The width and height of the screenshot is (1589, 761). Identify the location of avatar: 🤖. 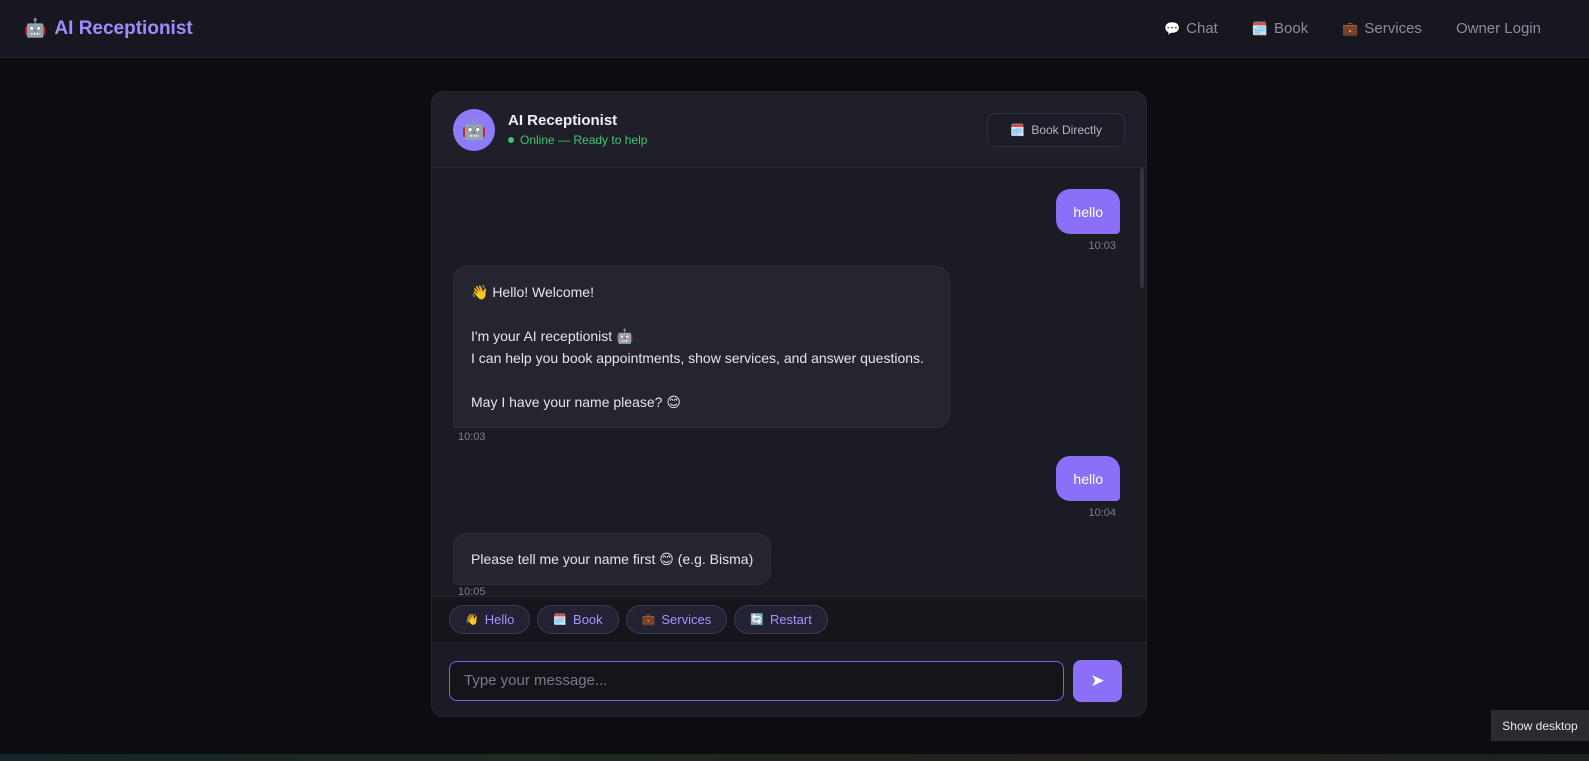
(474, 129).